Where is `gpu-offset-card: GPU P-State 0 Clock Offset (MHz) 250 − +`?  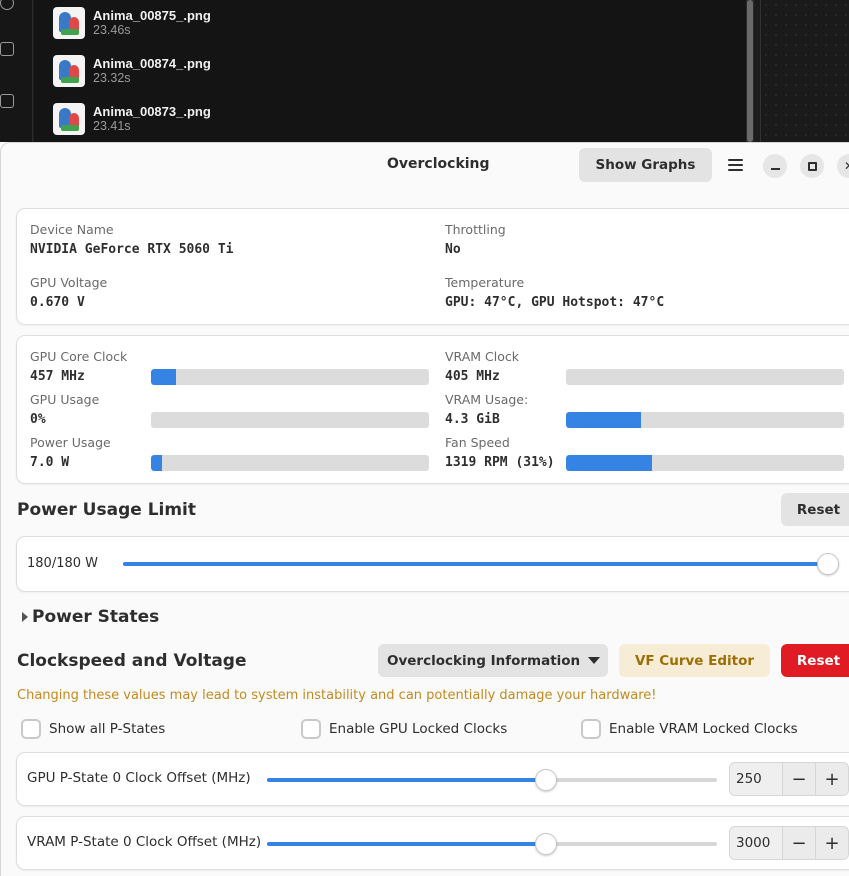
gpu-offset-card: GPU P-State 0 Clock Offset (MHz) 250 − + is located at coordinates (432, 779).